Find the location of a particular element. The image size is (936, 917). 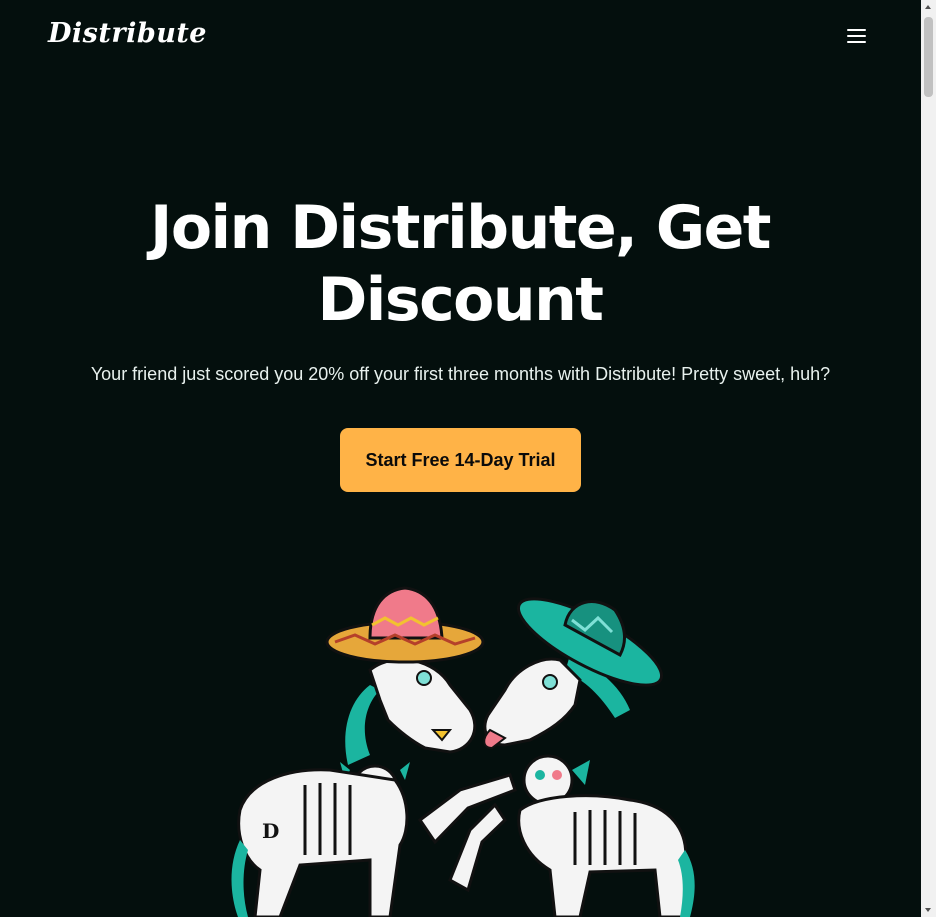

right-horse-head is located at coordinates (532, 702).